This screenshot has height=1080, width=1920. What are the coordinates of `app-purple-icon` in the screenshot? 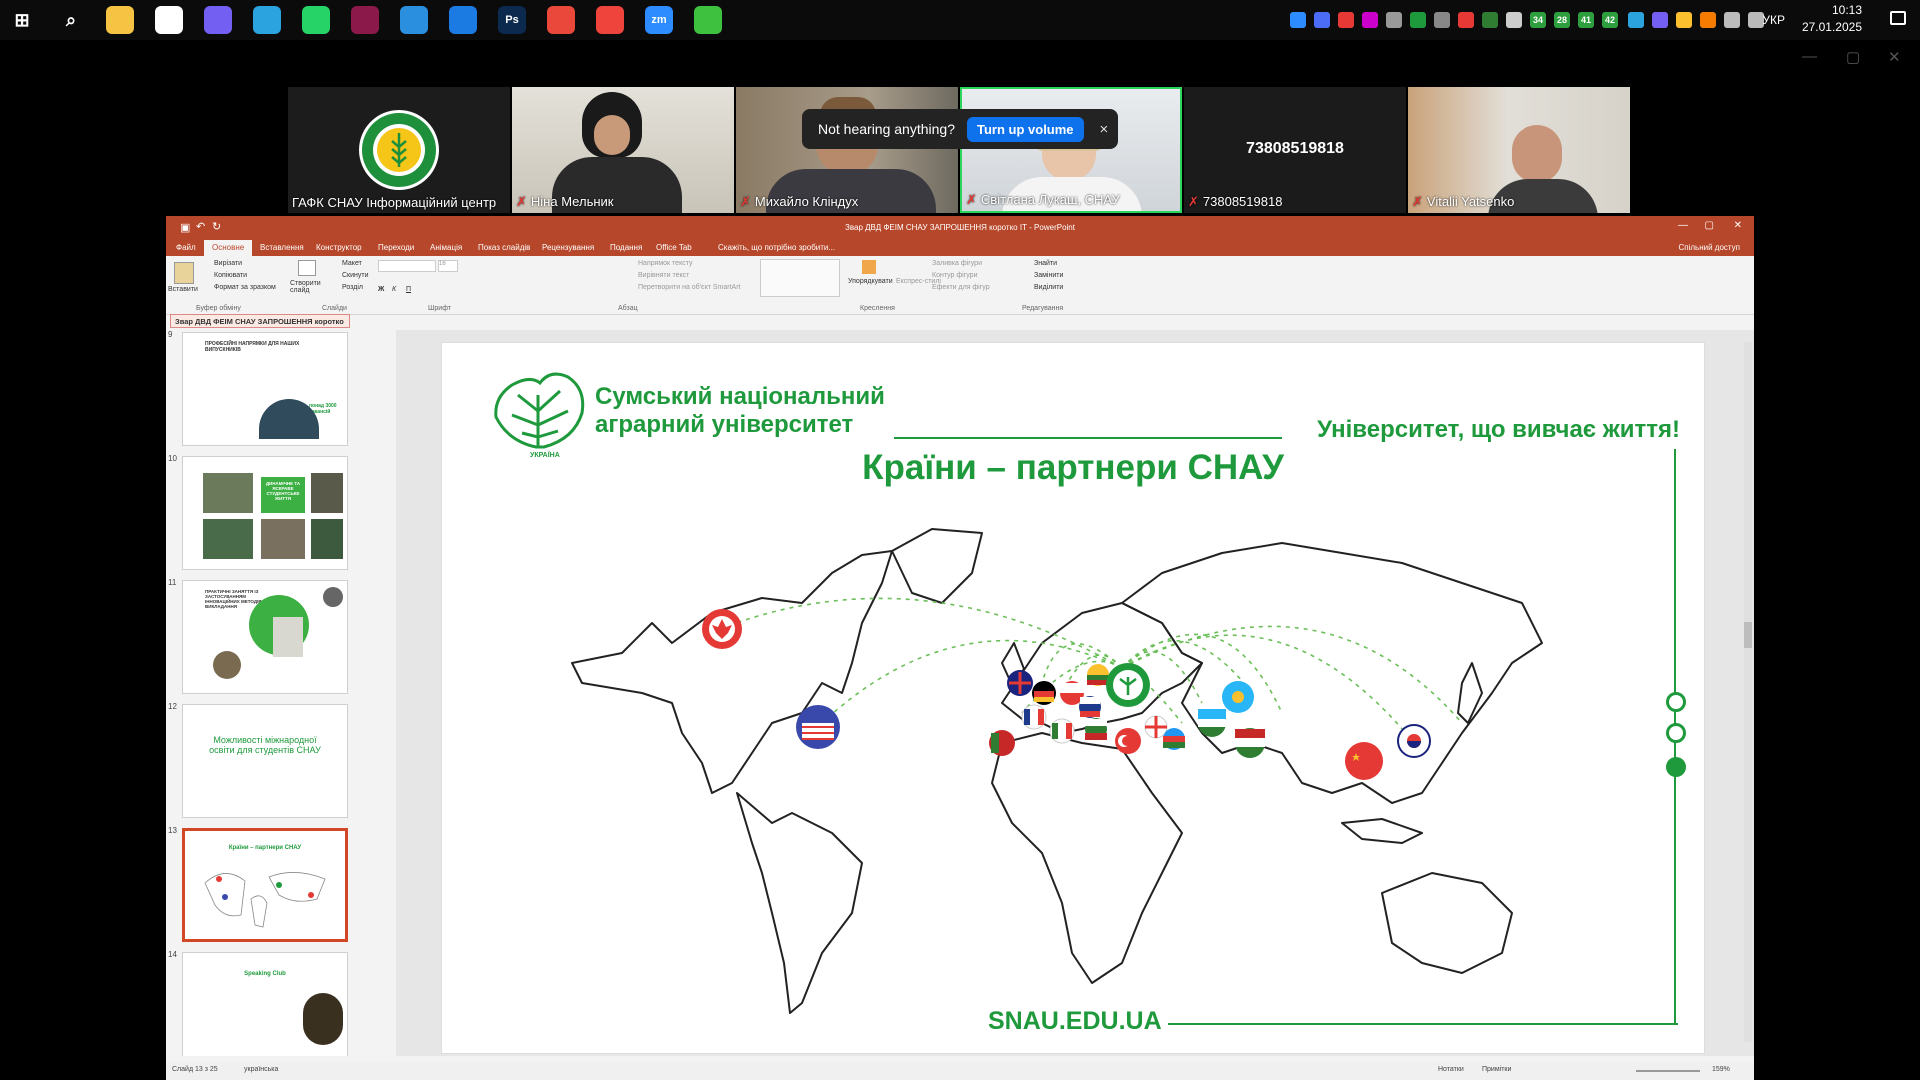 It's located at (365, 20).